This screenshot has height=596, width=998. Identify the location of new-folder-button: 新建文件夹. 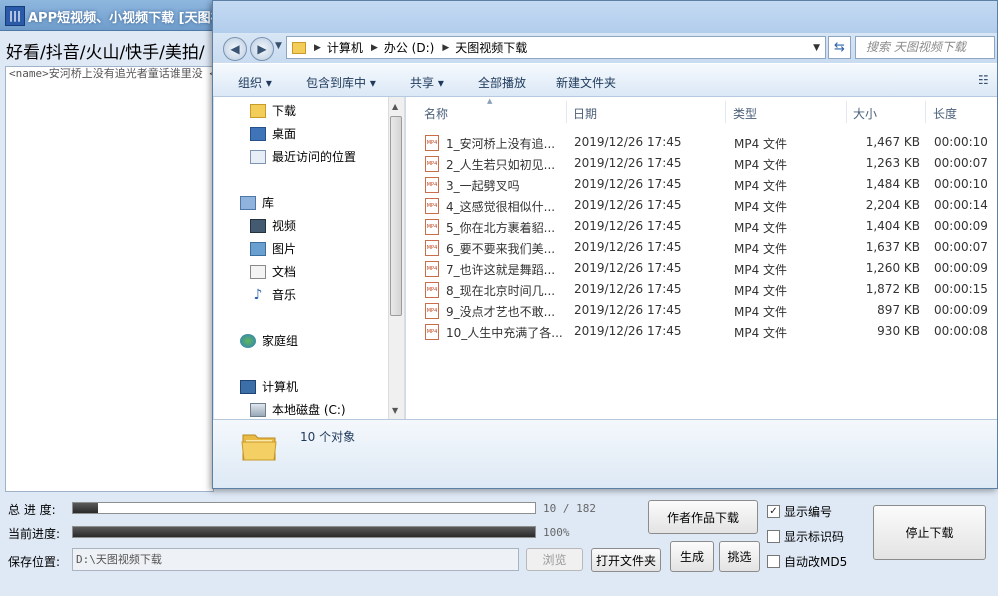
(586, 82).